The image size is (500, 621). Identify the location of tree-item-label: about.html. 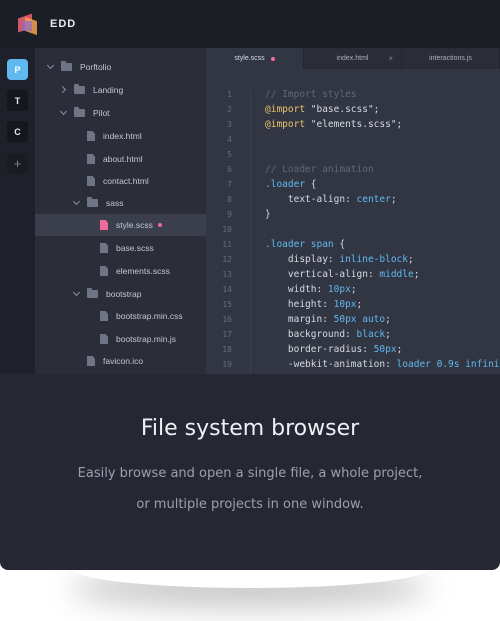
(123, 159).